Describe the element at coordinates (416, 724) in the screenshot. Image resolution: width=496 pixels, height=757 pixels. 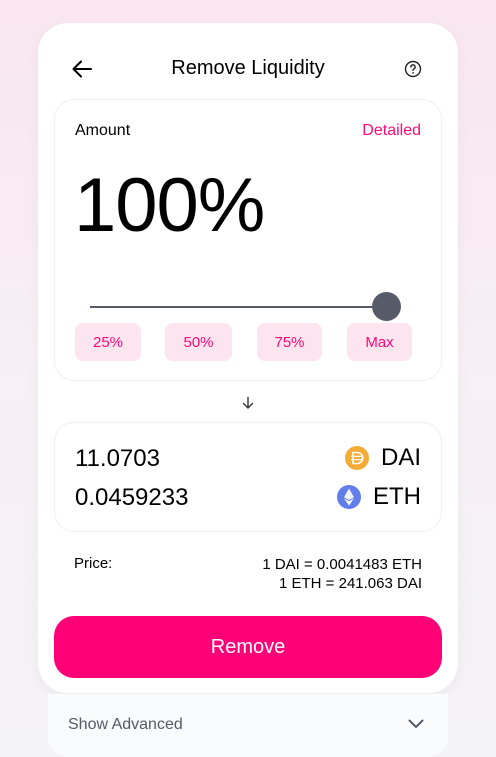
I see `chevron-down-icon` at that location.